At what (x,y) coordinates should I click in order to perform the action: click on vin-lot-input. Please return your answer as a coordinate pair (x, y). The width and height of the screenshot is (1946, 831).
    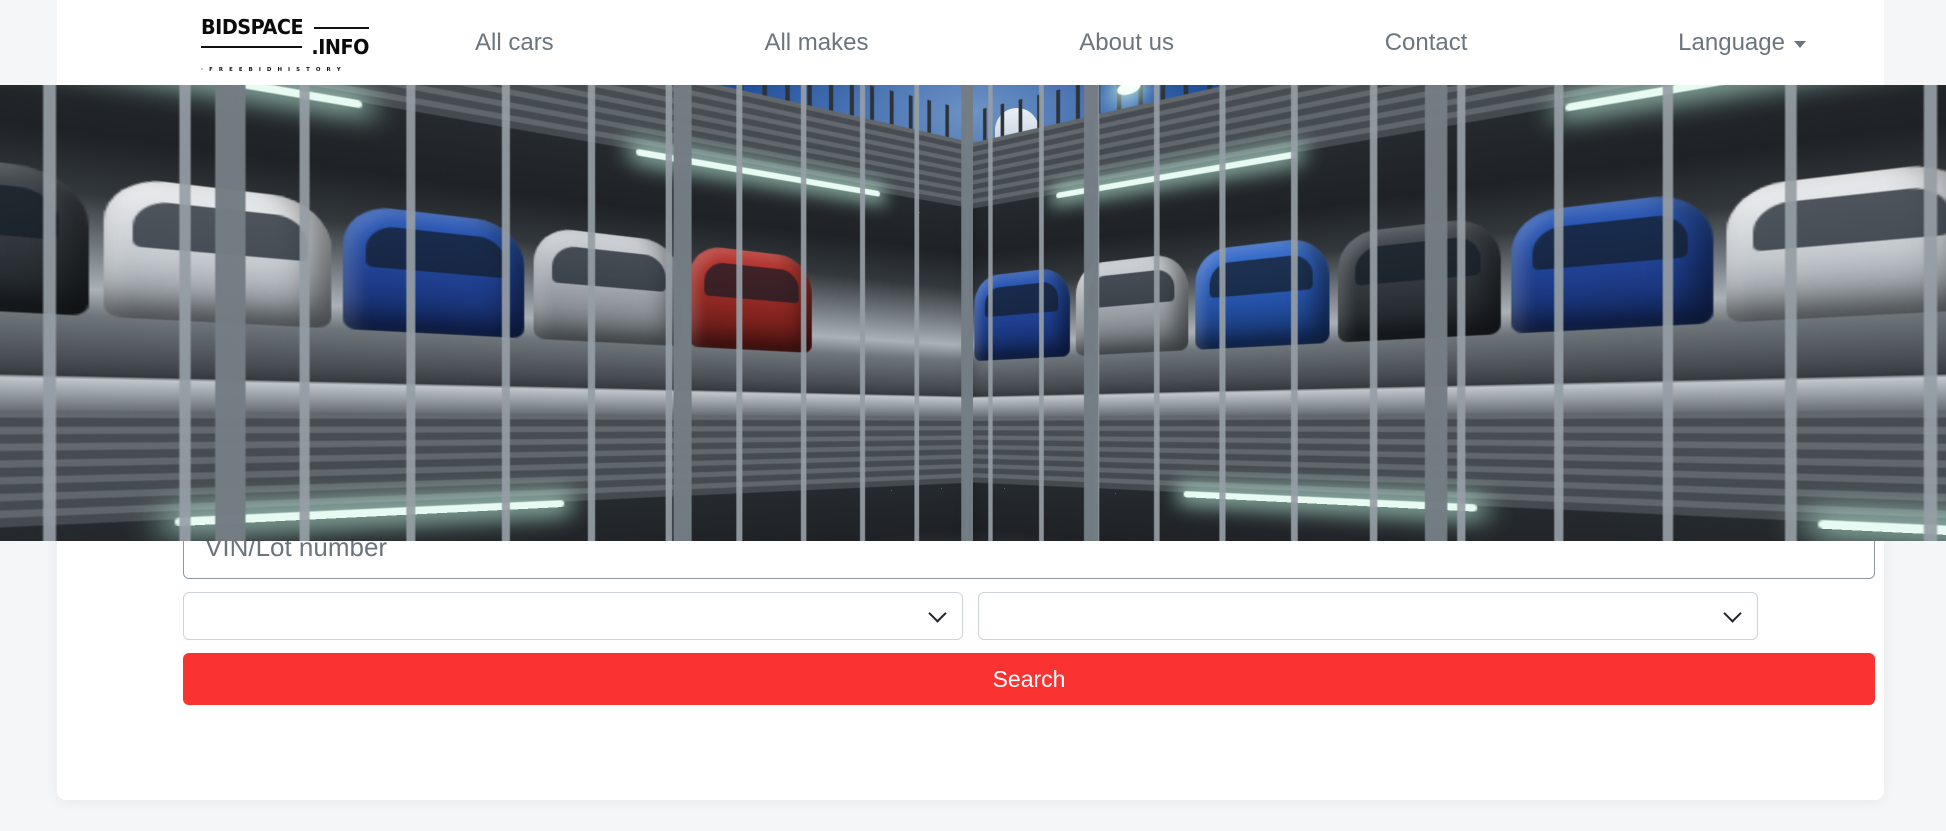
    Looking at the image, I should click on (1029, 547).